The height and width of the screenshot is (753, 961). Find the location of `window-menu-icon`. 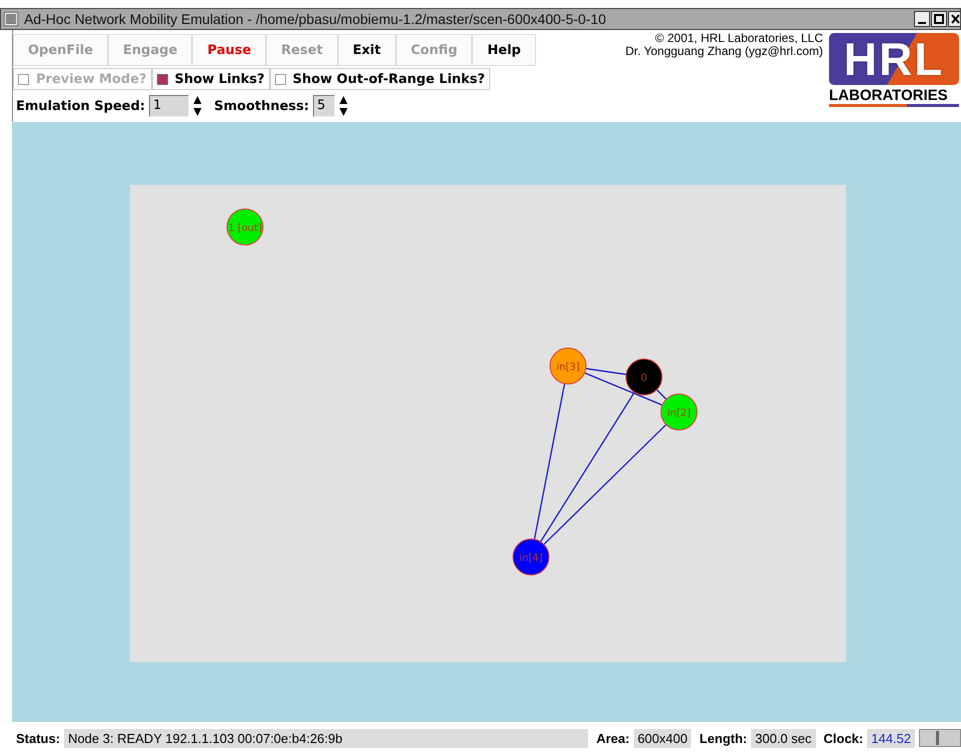

window-menu-icon is located at coordinates (11, 19).